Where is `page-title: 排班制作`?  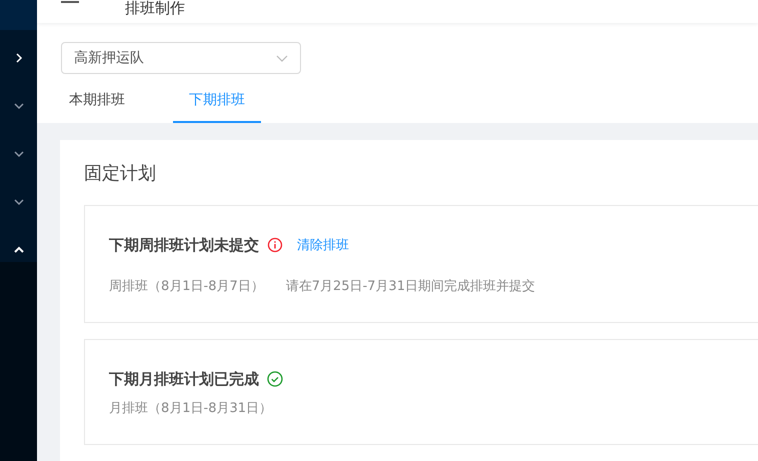
page-title: 排班制作 is located at coordinates (155, 9).